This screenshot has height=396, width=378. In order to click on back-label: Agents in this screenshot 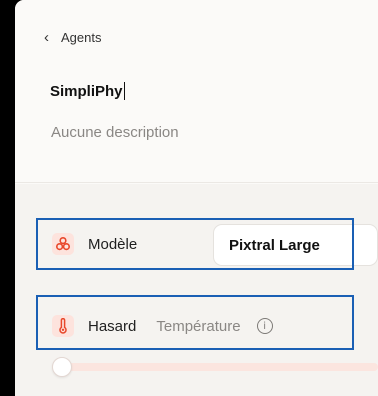, I will do `click(81, 37)`.